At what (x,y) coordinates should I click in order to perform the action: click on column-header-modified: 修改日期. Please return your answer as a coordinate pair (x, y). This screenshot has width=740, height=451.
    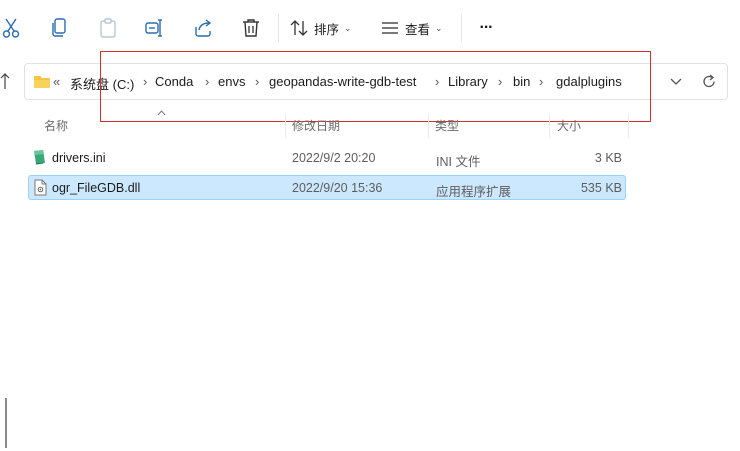
    Looking at the image, I should click on (316, 125).